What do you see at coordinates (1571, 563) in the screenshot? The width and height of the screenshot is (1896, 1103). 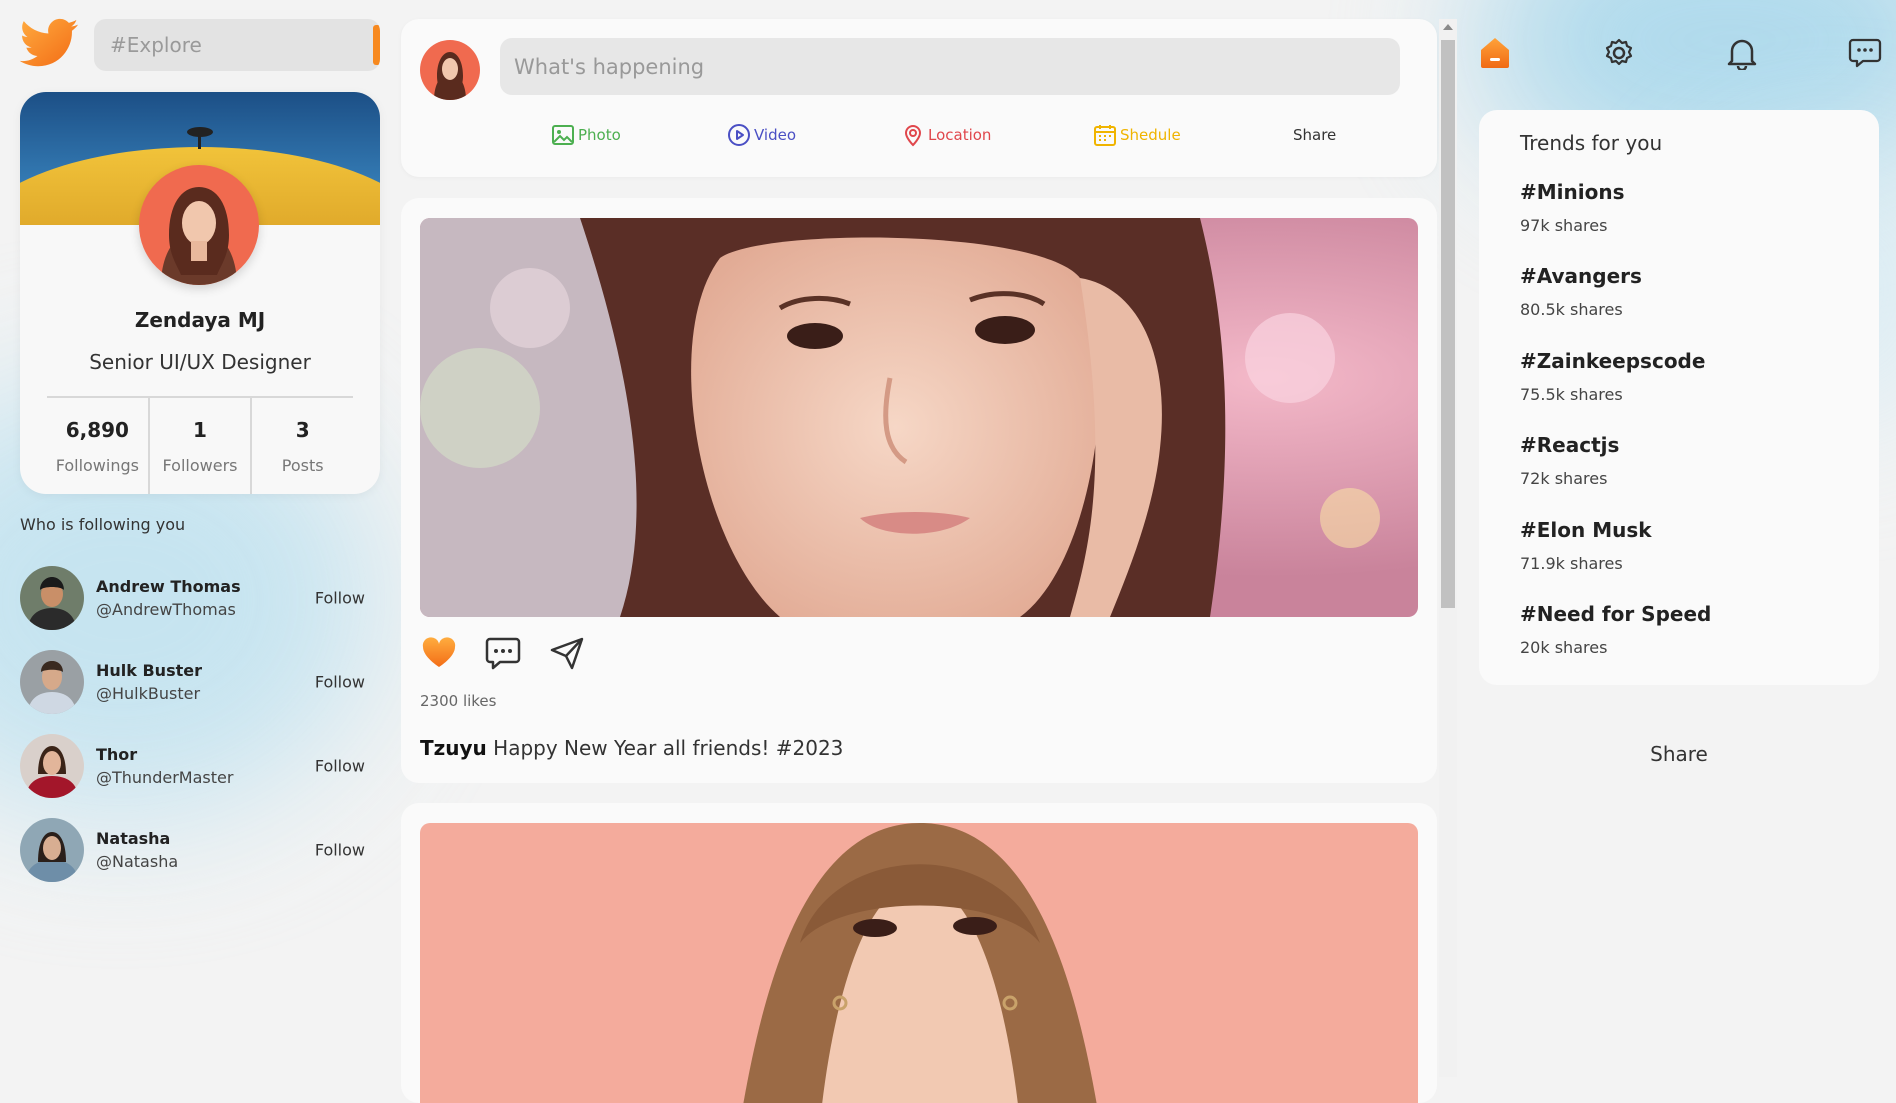 I see `trend-count: 71.9k shares` at bounding box center [1571, 563].